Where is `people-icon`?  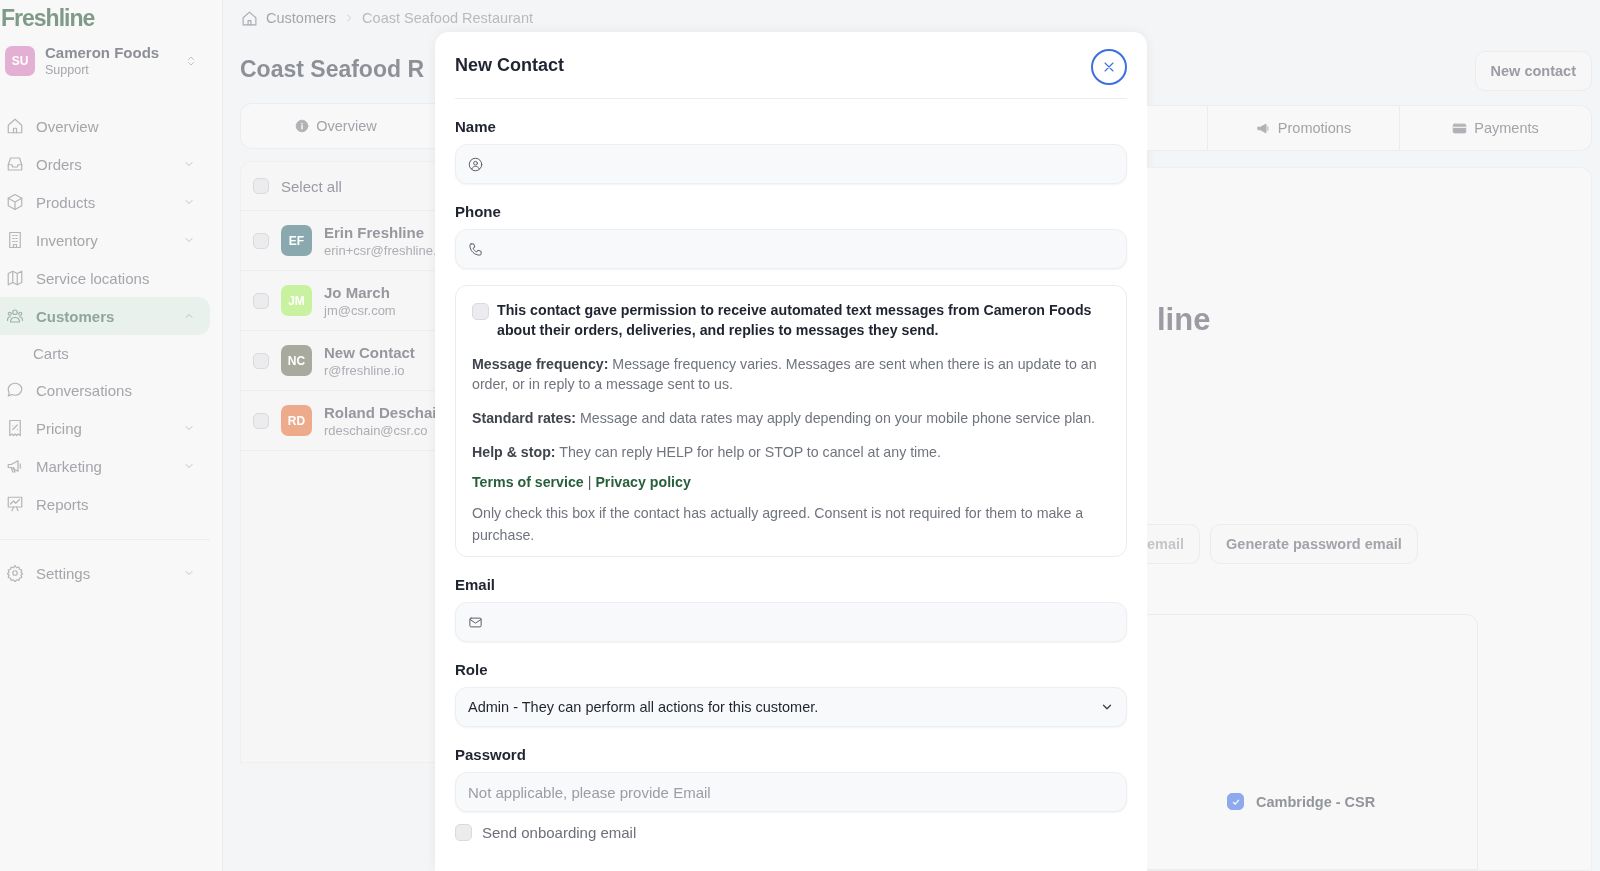
people-icon is located at coordinates (15, 316).